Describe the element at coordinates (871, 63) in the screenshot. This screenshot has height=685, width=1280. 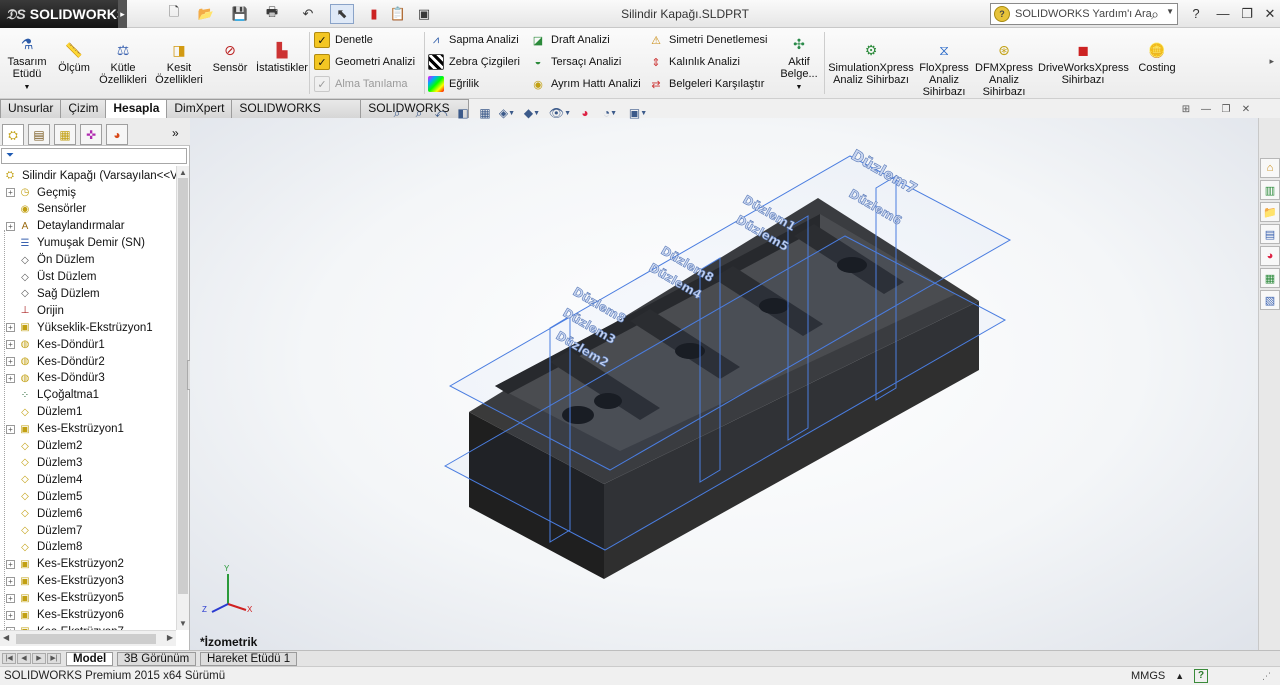
I see `simulationxpress-button: ⚙ SimulationXpress Analiz Sihirbazı` at that location.